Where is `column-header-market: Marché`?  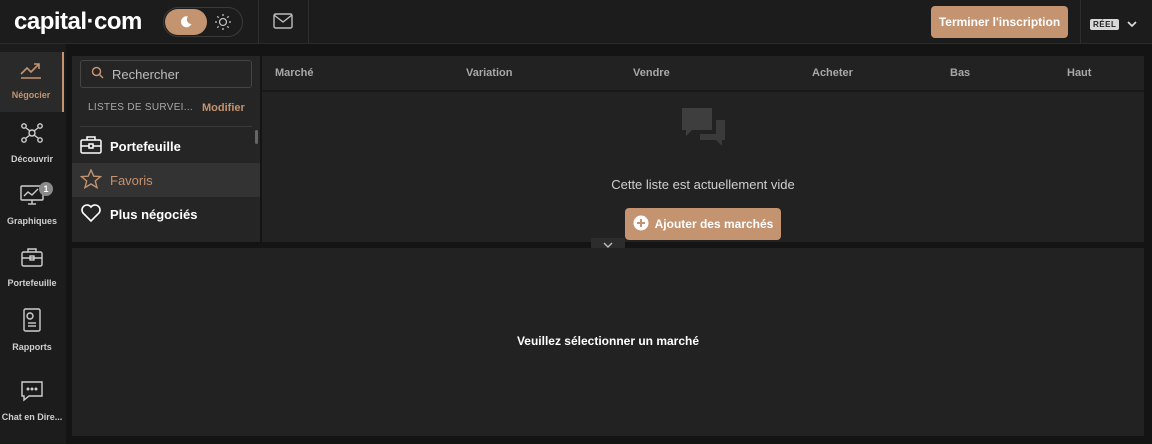 column-header-market: Marché is located at coordinates (294, 73).